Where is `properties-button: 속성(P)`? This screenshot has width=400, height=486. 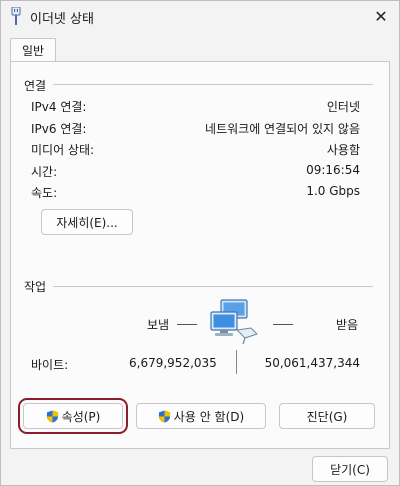 properties-button: 속성(P) is located at coordinates (73, 416).